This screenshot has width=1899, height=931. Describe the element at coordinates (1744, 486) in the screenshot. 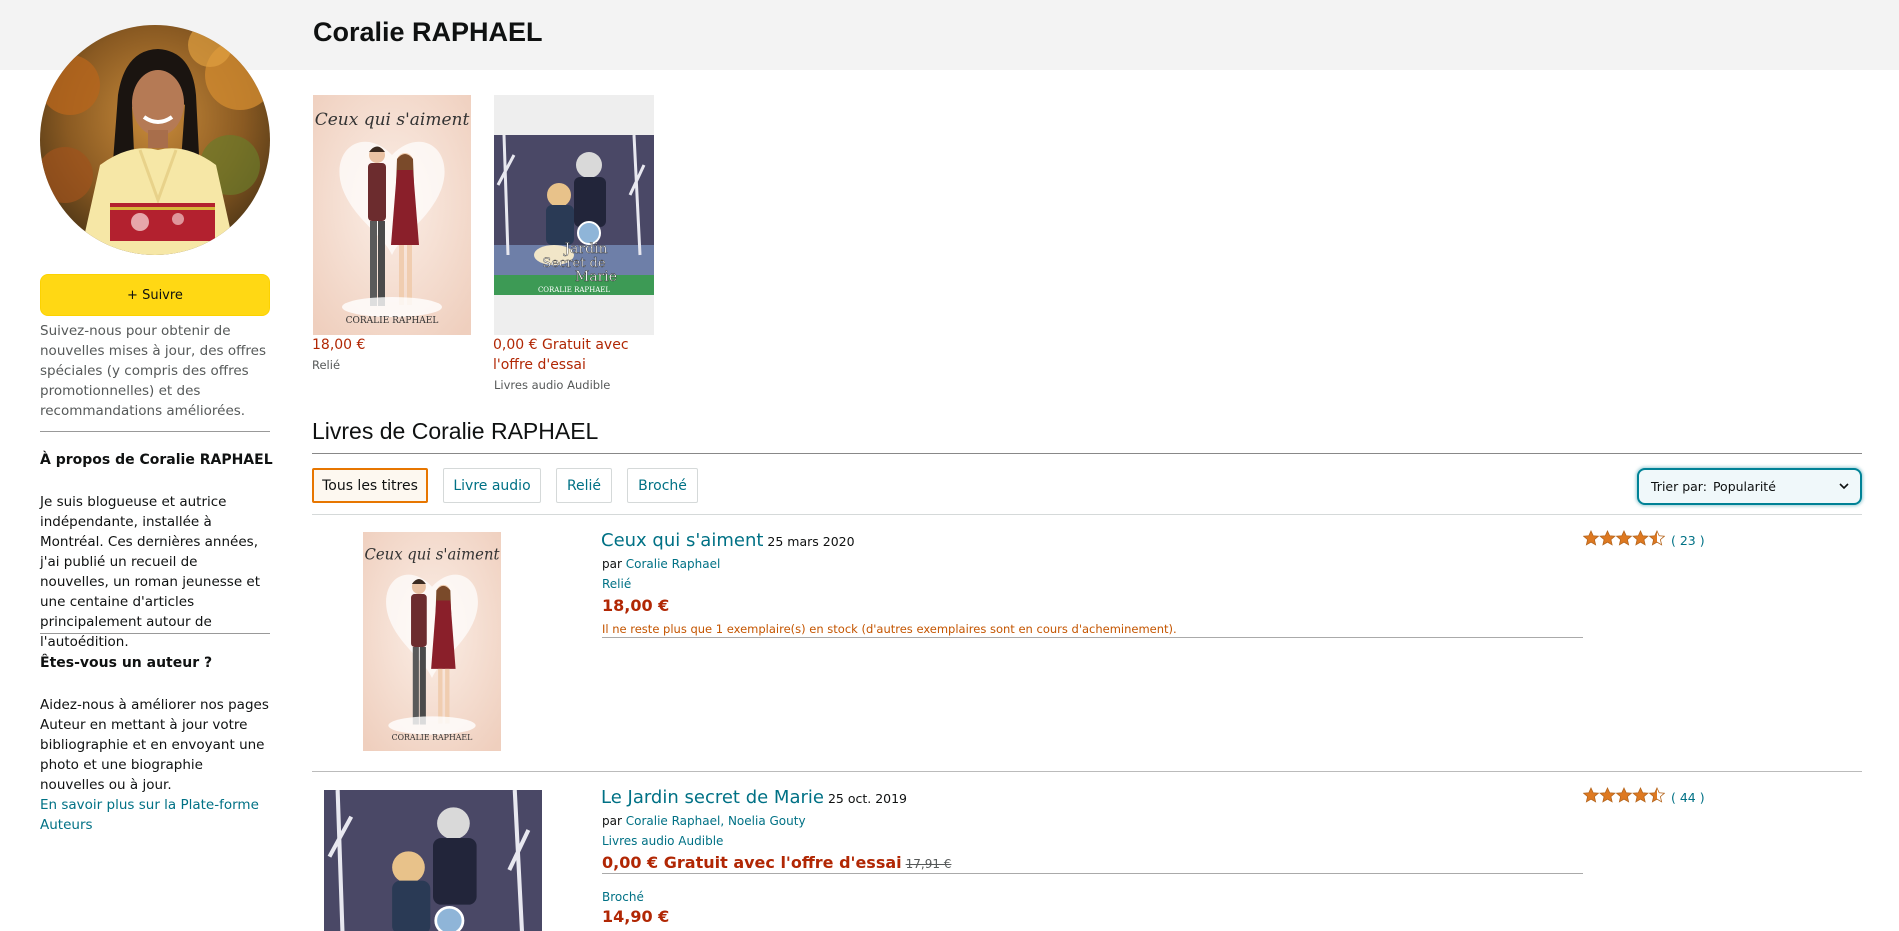

I see `sort-value: Popularité` at that location.